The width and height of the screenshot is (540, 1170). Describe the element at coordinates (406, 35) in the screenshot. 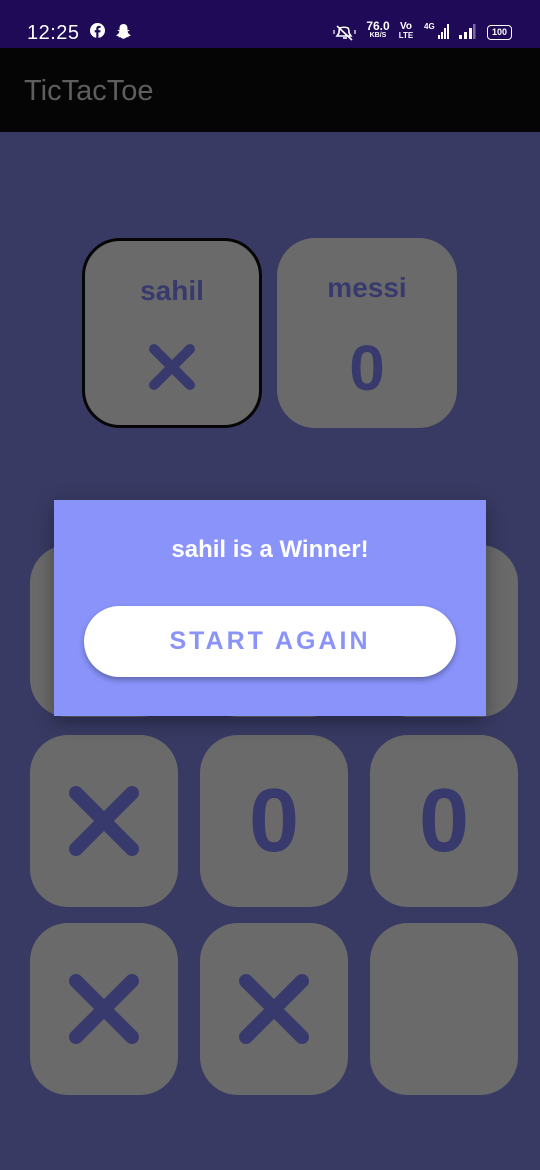

I see `volte-bottom-label: LTE` at that location.